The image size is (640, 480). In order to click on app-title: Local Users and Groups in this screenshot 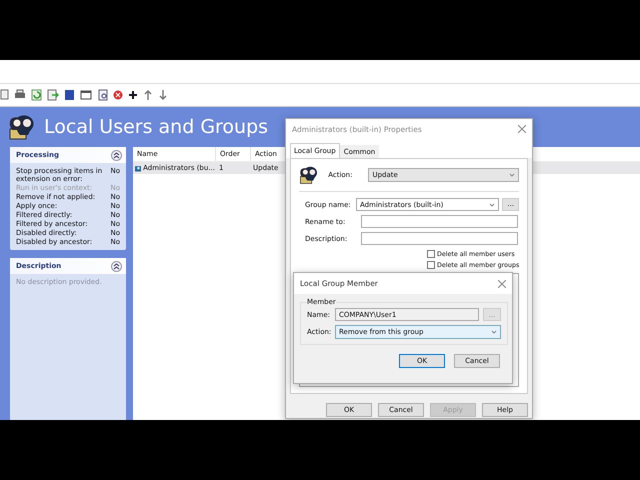, I will do `click(156, 127)`.